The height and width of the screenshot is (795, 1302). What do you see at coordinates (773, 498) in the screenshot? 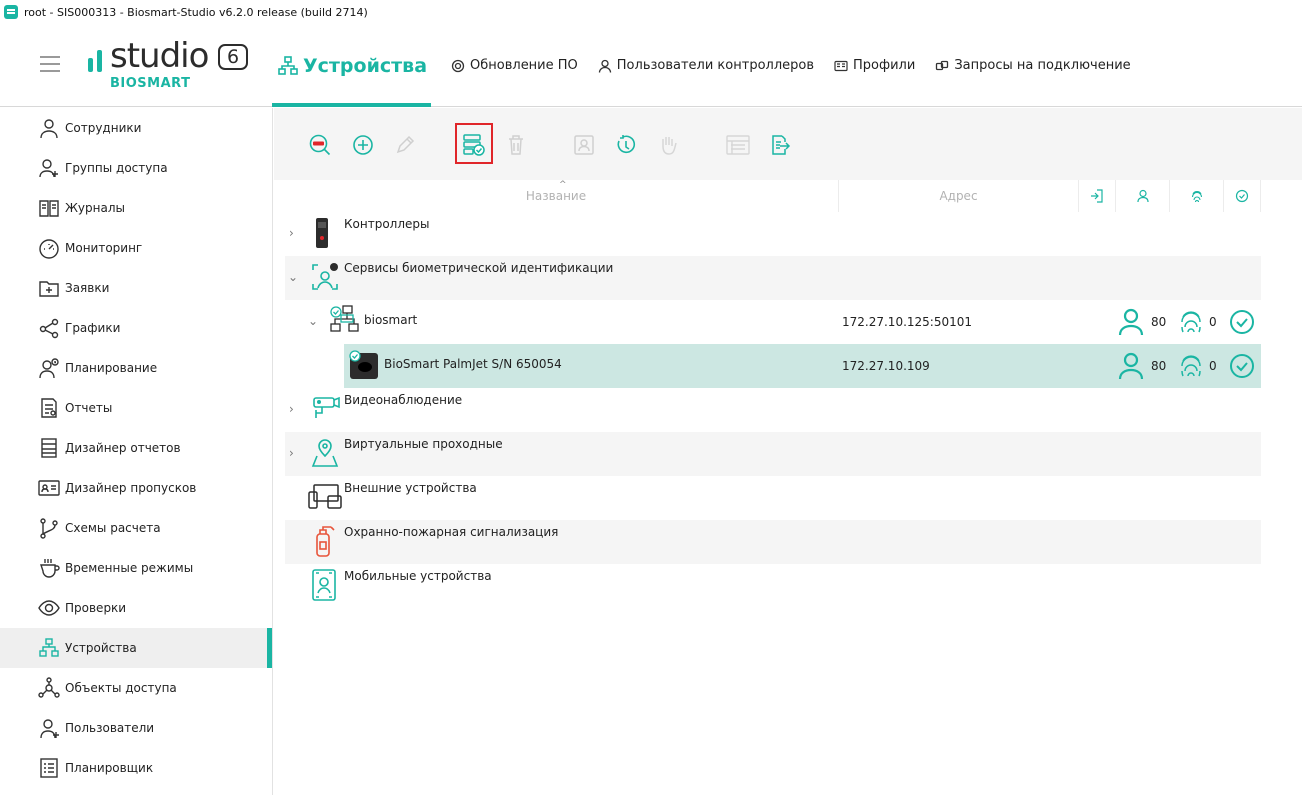
I see `tree-row-external: Внешние устройства` at bounding box center [773, 498].